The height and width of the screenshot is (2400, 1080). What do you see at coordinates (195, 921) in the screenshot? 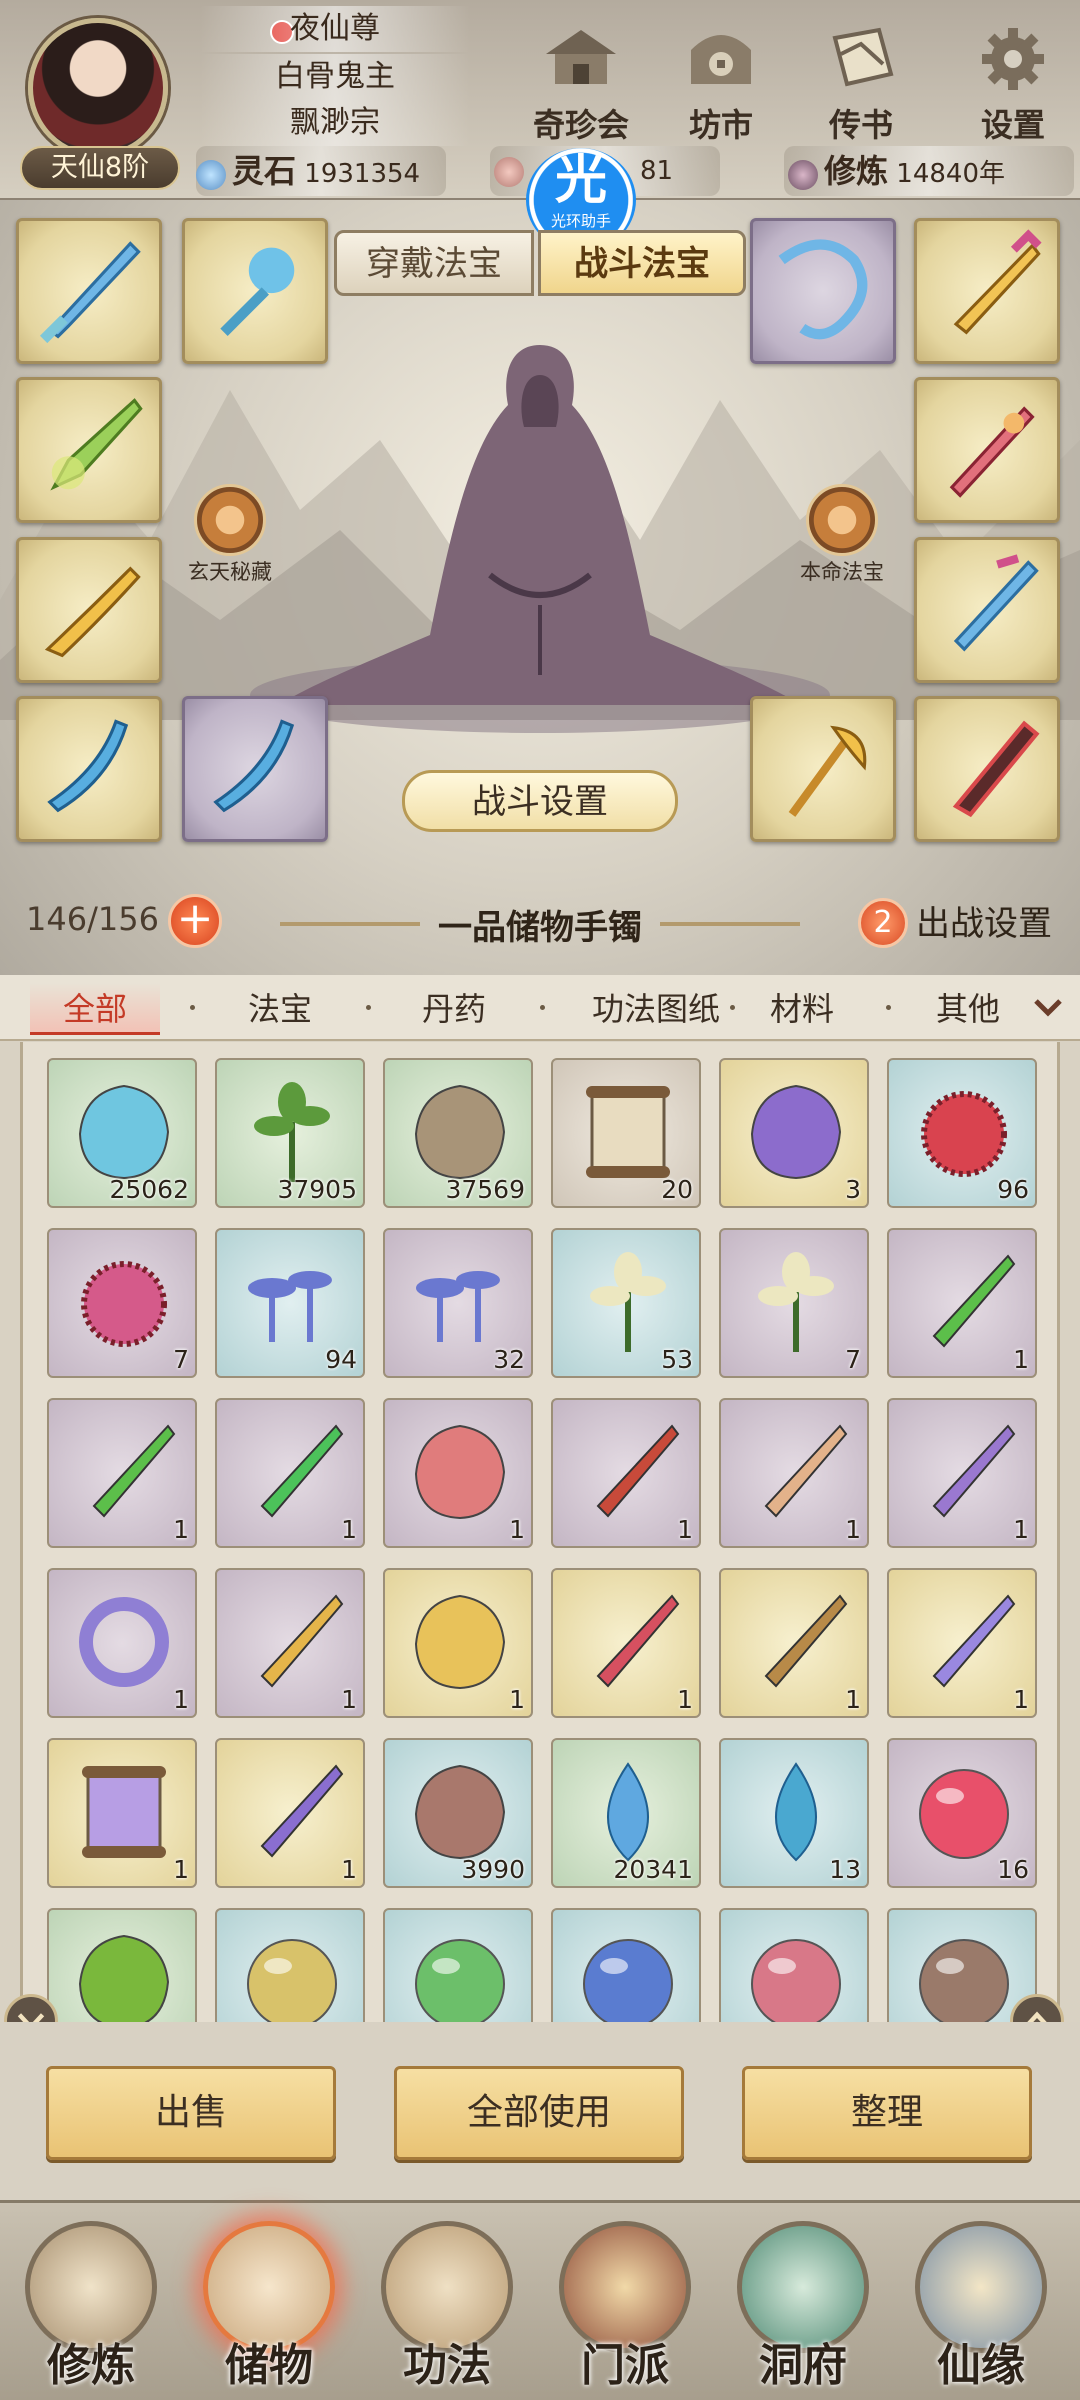
I see `expand-storage-button: +` at bounding box center [195, 921].